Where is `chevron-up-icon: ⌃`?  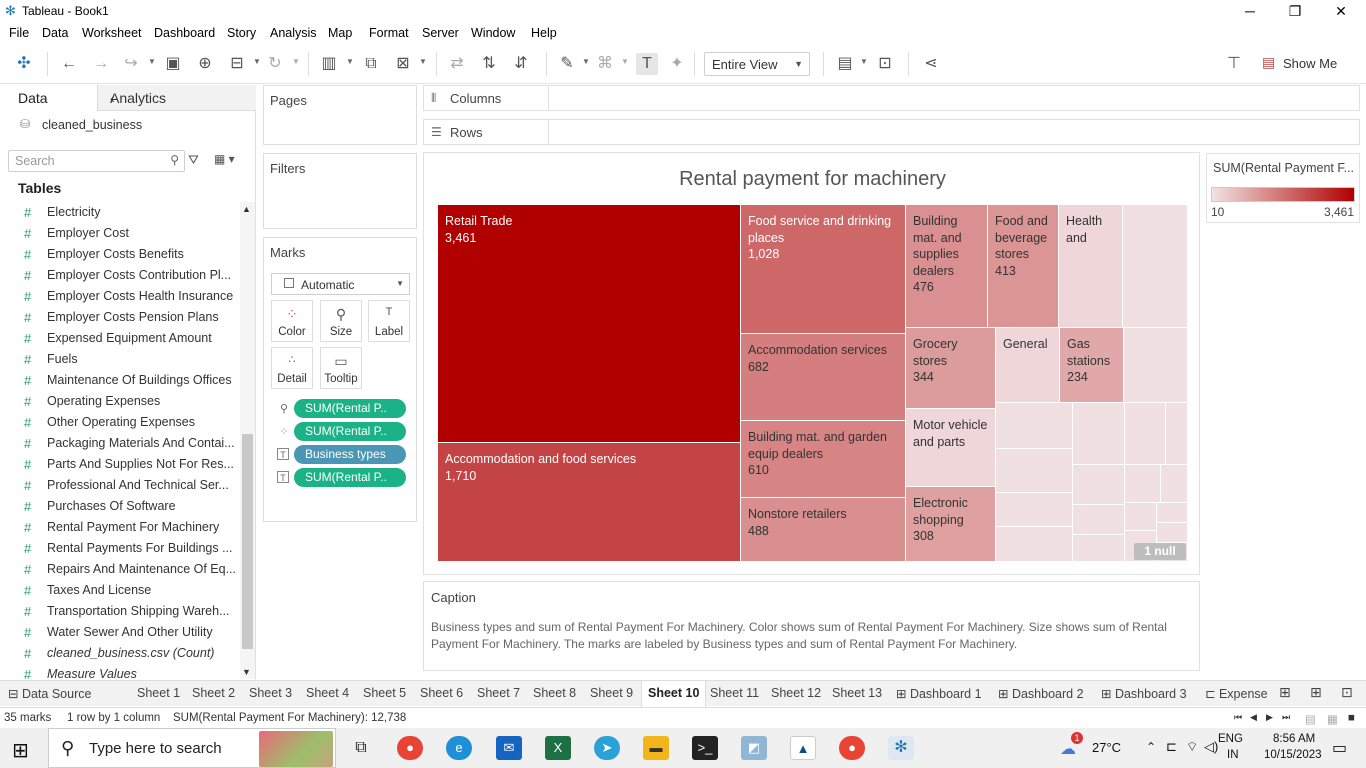 chevron-up-icon: ⌃ is located at coordinates (1151, 747).